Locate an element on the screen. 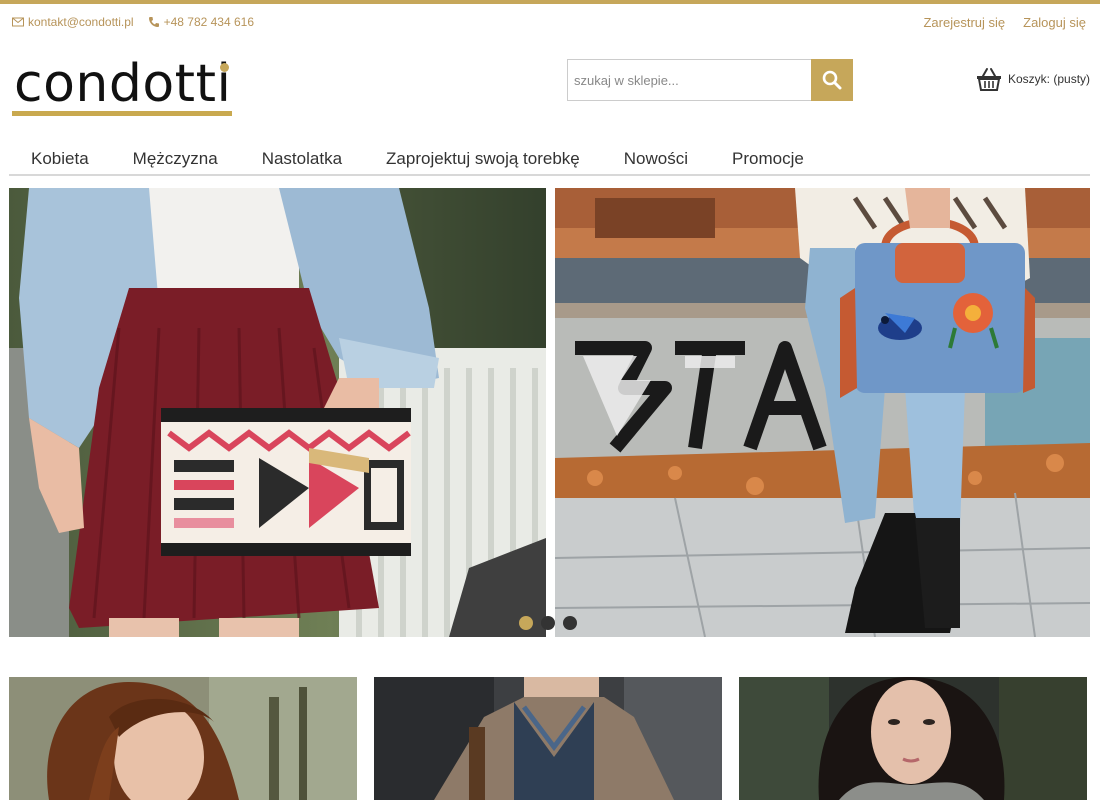  contact-email: kontakt@condotti.pl is located at coordinates (73, 22).